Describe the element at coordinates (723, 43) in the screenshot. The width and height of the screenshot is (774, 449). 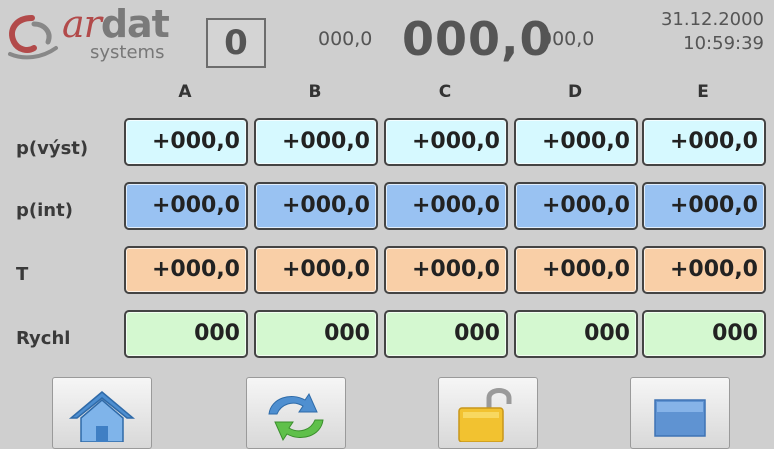
I see `time-text: 10:59:39` at that location.